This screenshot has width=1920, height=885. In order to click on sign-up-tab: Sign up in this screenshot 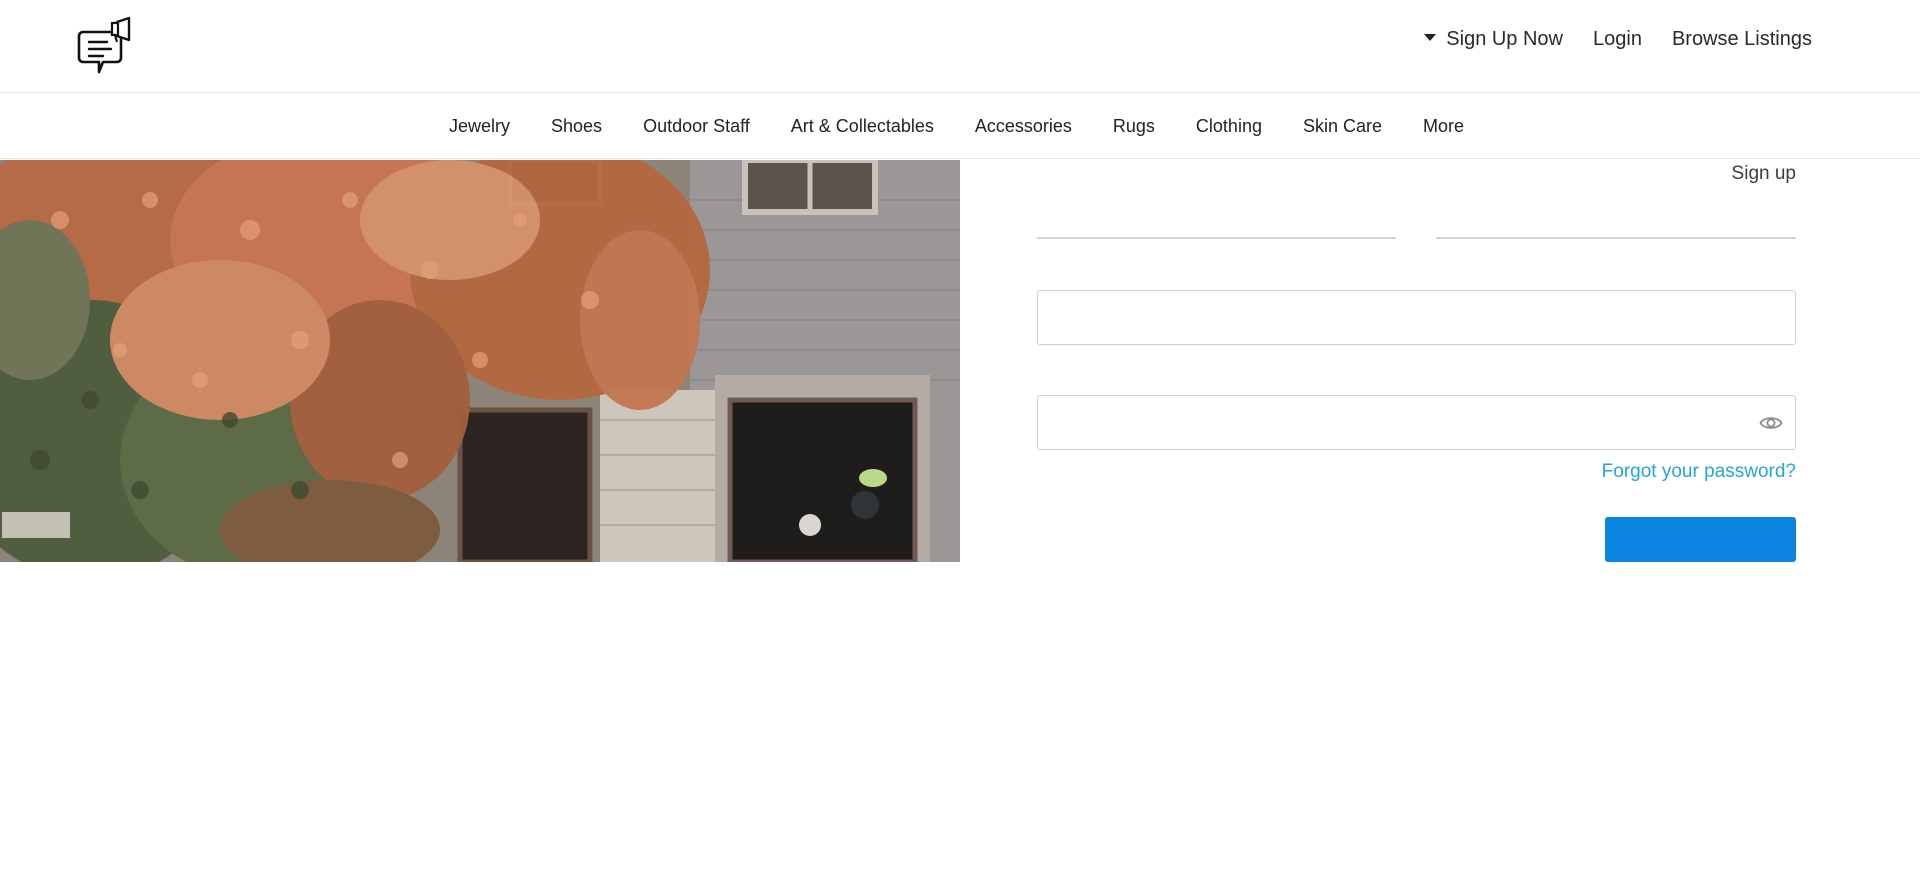, I will do `click(1764, 174)`.